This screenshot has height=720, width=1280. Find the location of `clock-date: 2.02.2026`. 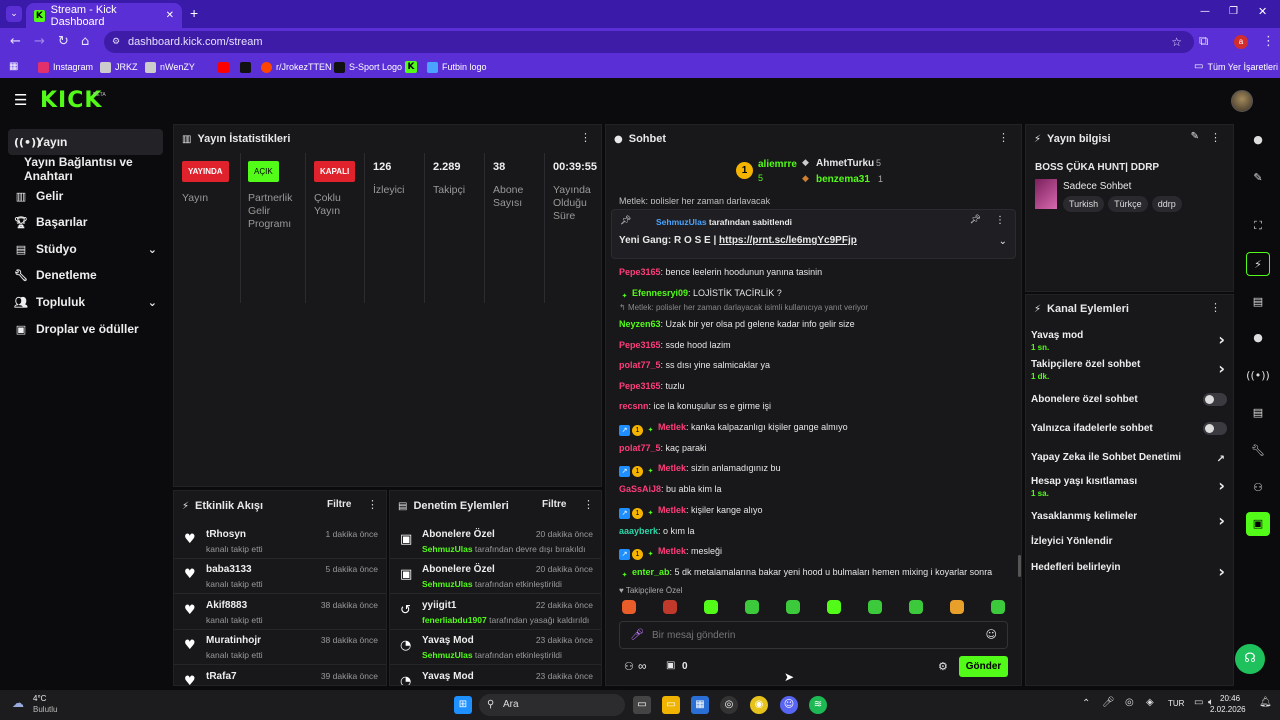

clock-date: 2.02.2026 is located at coordinates (1228, 709).